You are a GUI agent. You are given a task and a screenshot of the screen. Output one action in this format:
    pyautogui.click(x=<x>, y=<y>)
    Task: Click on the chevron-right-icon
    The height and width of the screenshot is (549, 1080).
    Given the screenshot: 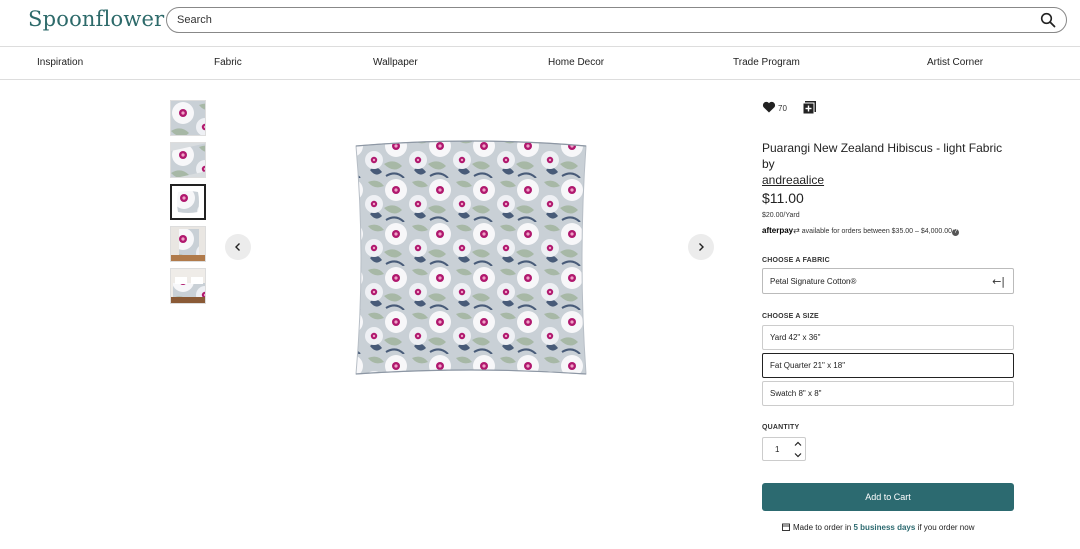 What is the action you would take?
    pyautogui.click(x=701, y=247)
    